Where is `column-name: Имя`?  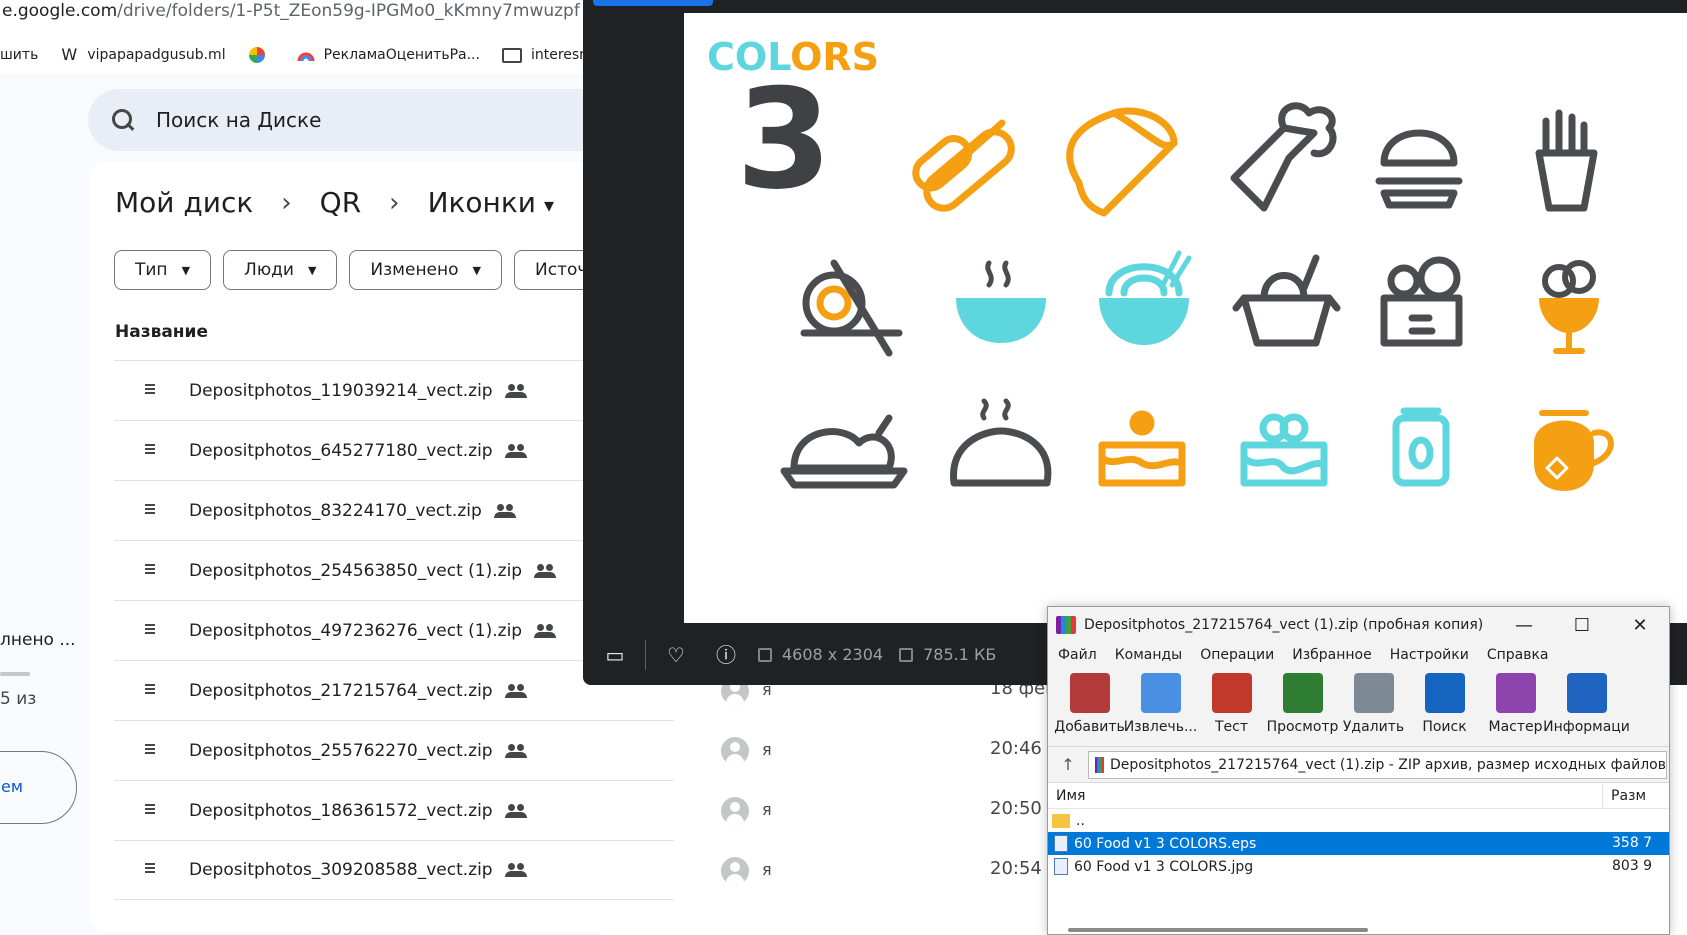
column-name: Имя is located at coordinates (1325, 795).